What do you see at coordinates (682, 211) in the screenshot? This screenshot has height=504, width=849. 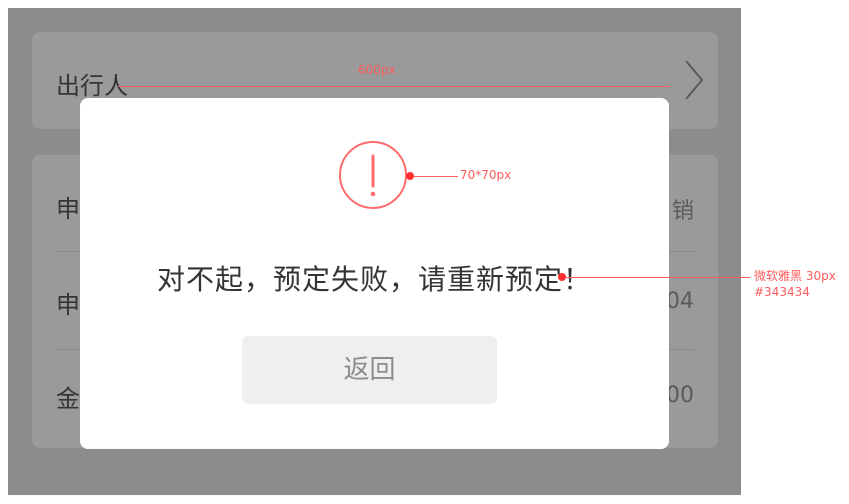 I see `list-item-value: 销` at bounding box center [682, 211].